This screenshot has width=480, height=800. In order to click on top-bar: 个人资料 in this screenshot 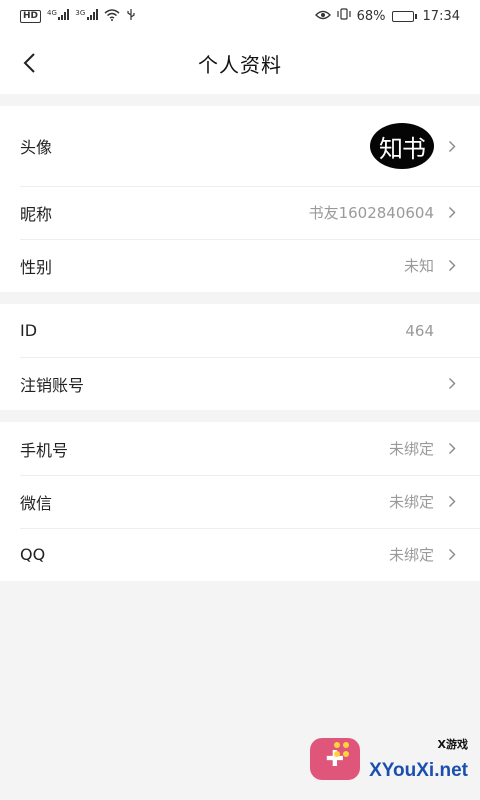, I will do `click(240, 63)`.